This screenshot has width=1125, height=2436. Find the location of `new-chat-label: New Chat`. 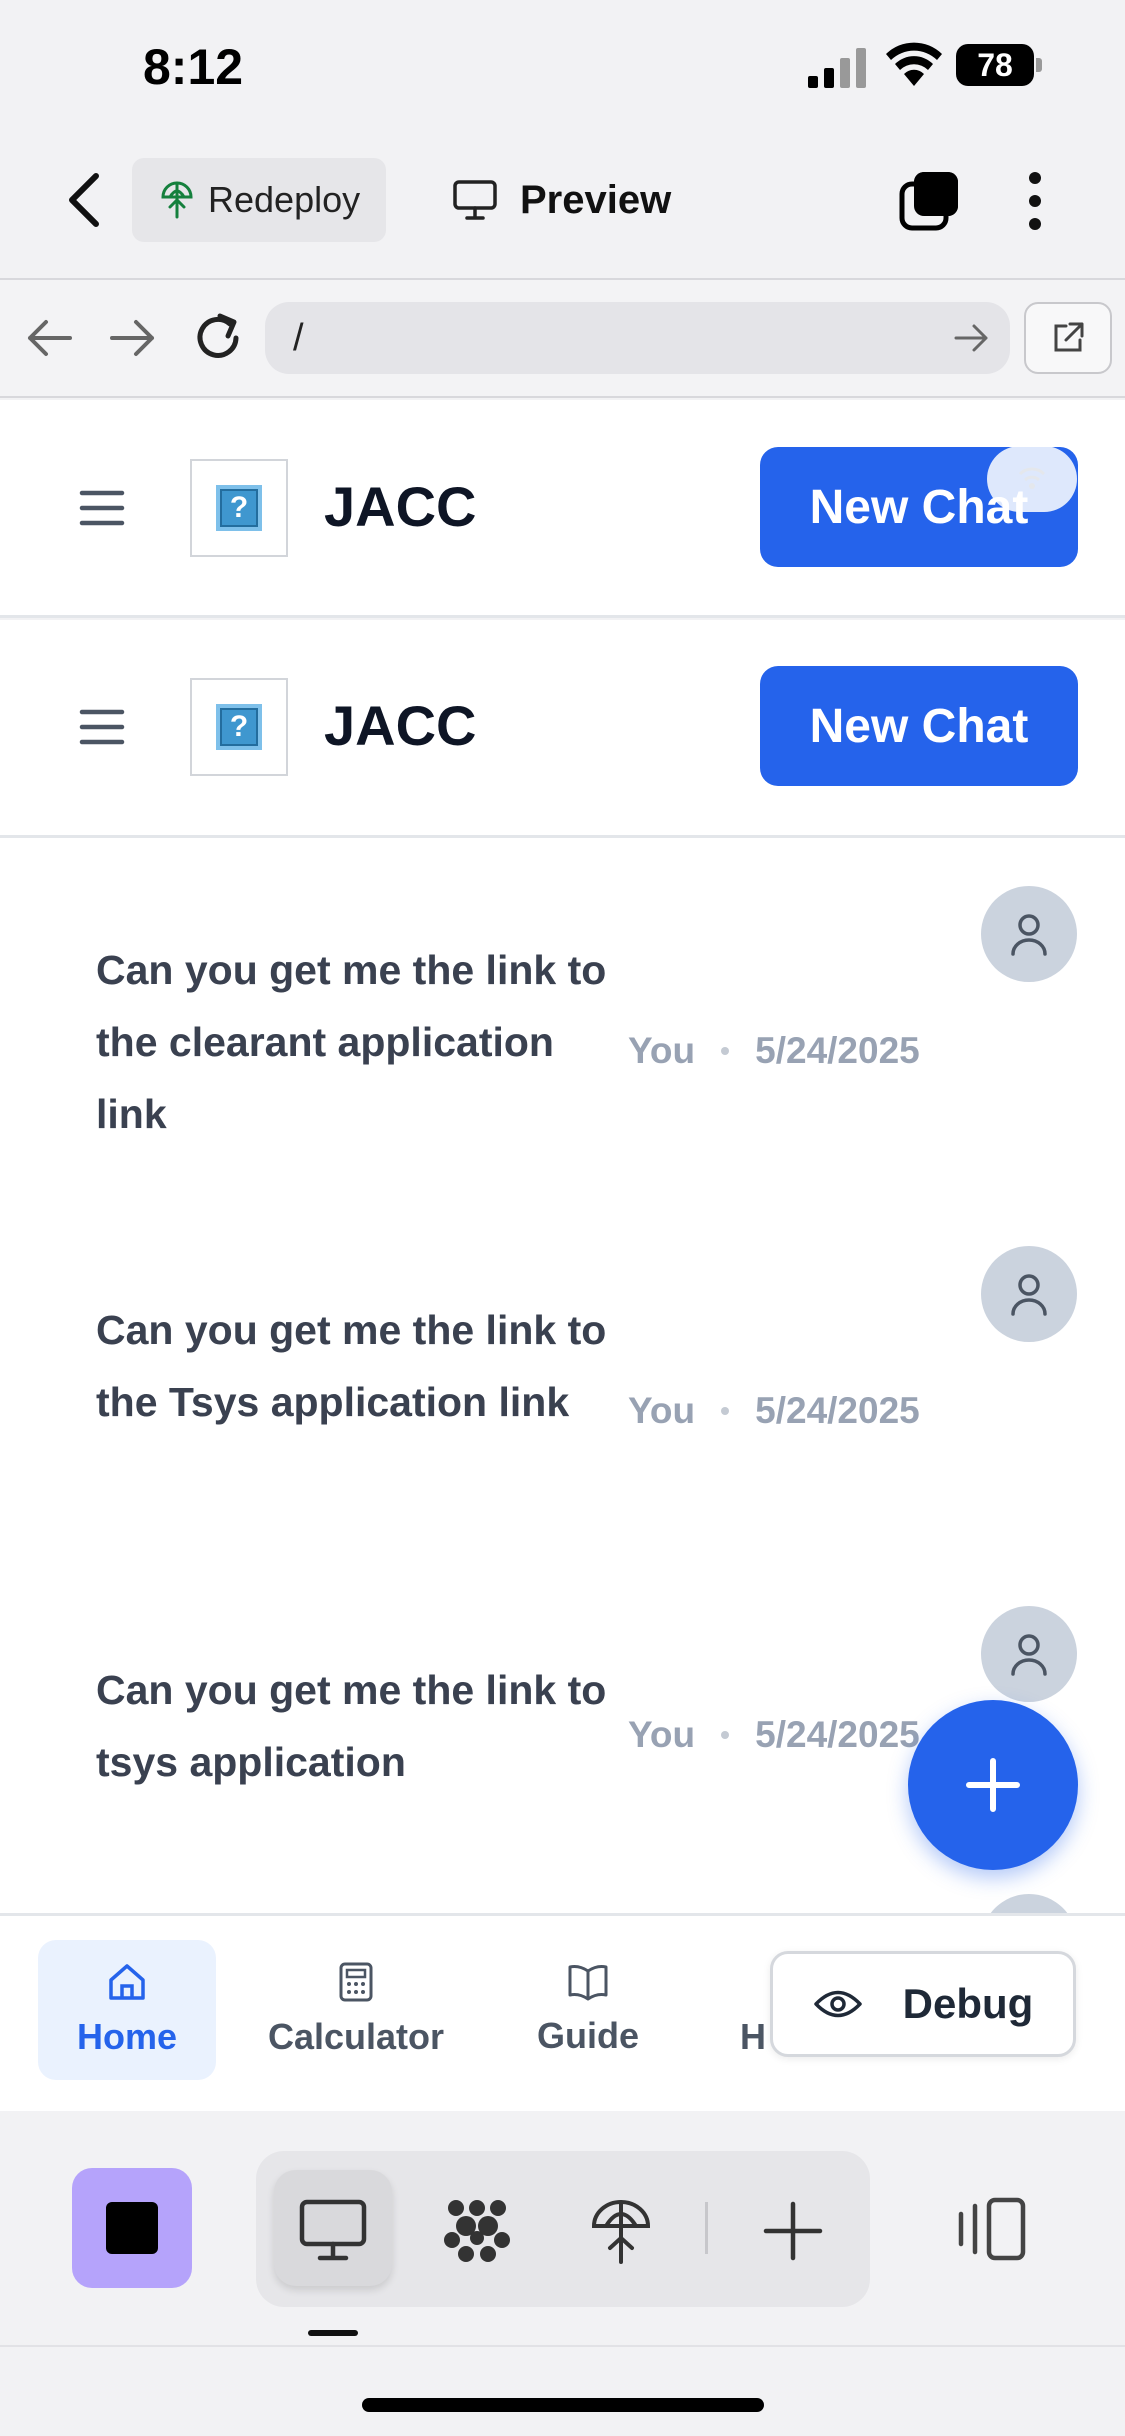

new-chat-label: New Chat is located at coordinates (919, 726).